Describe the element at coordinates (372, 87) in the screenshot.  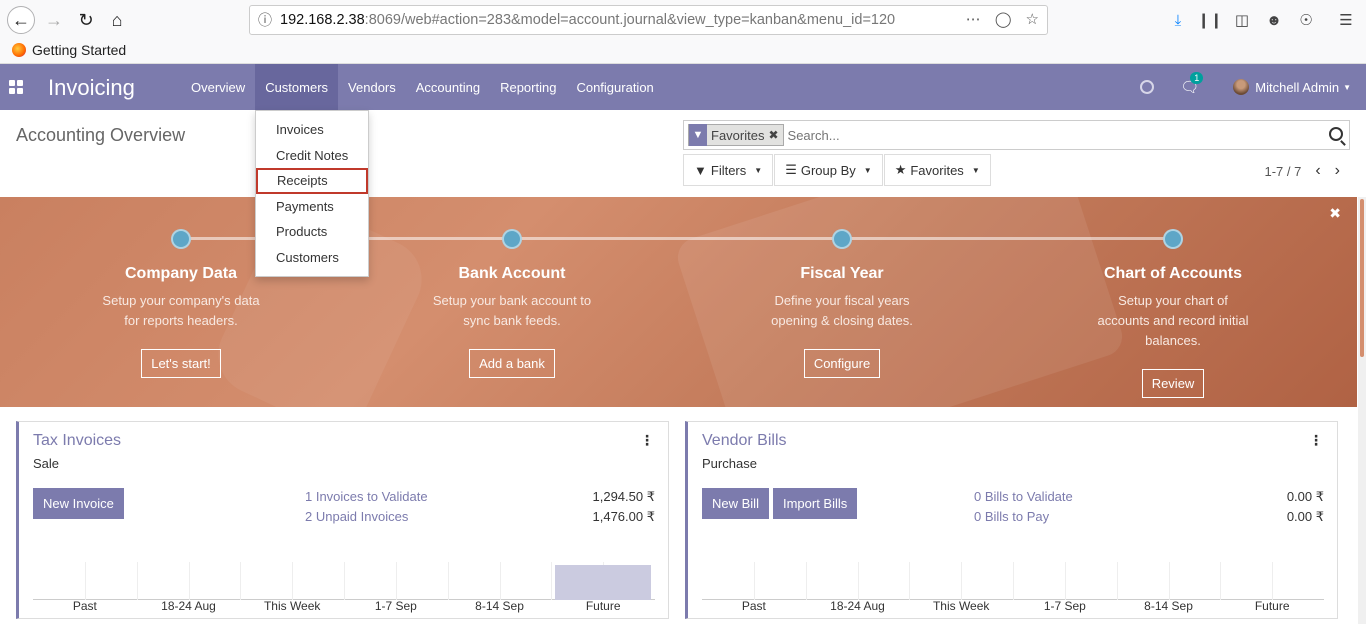
I see `menu-vendors: Vendors` at that location.